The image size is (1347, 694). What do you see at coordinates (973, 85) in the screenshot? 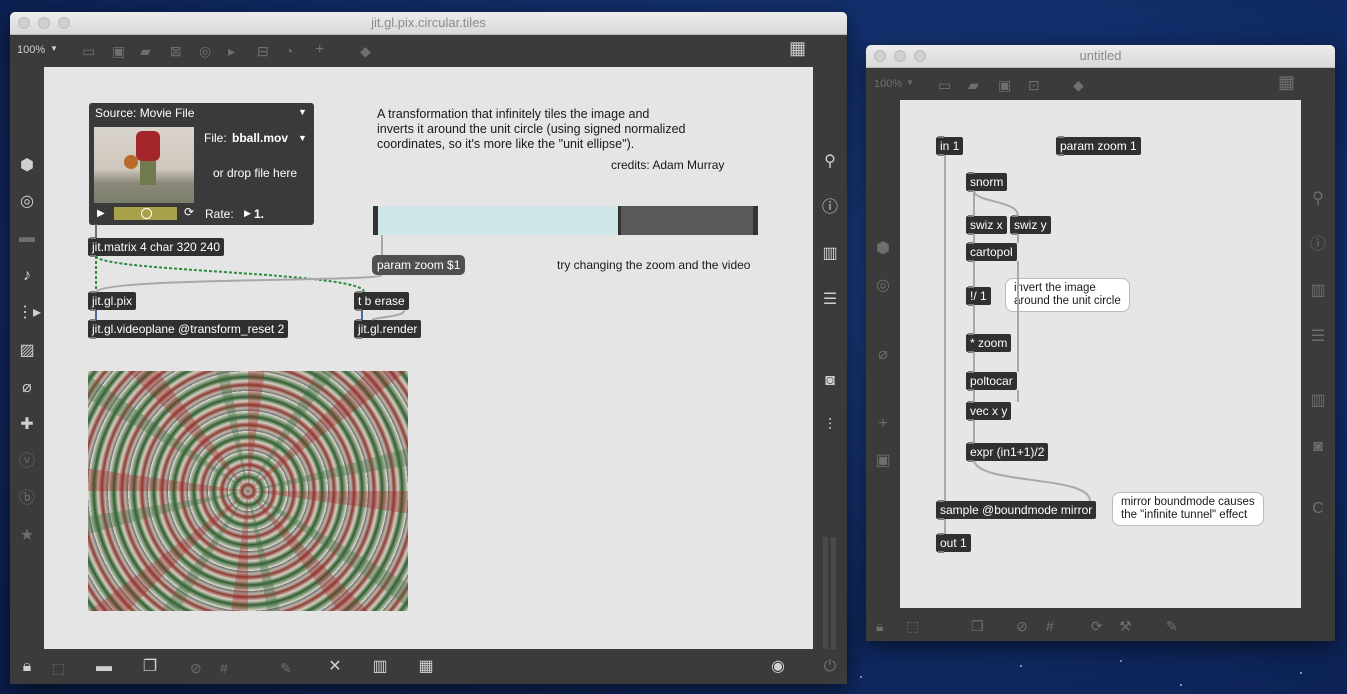
I see `message-icon: ▰` at bounding box center [973, 85].